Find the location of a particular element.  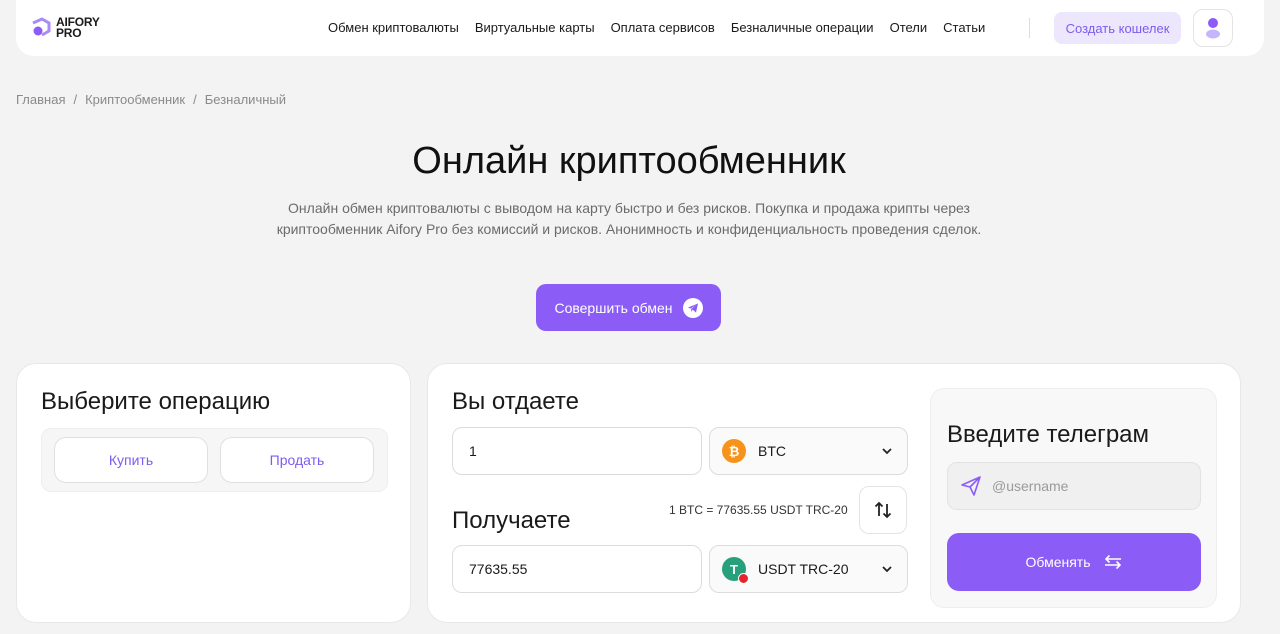

logo-icon is located at coordinates (41, 28).